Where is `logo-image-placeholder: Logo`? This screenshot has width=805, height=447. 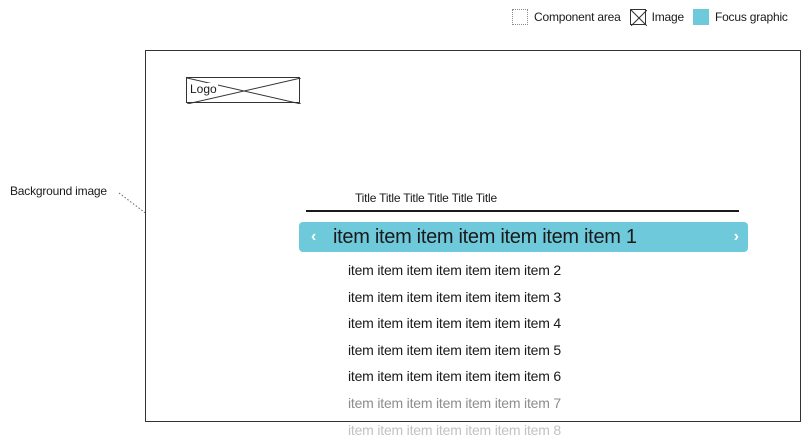
logo-image-placeholder: Logo is located at coordinates (243, 90).